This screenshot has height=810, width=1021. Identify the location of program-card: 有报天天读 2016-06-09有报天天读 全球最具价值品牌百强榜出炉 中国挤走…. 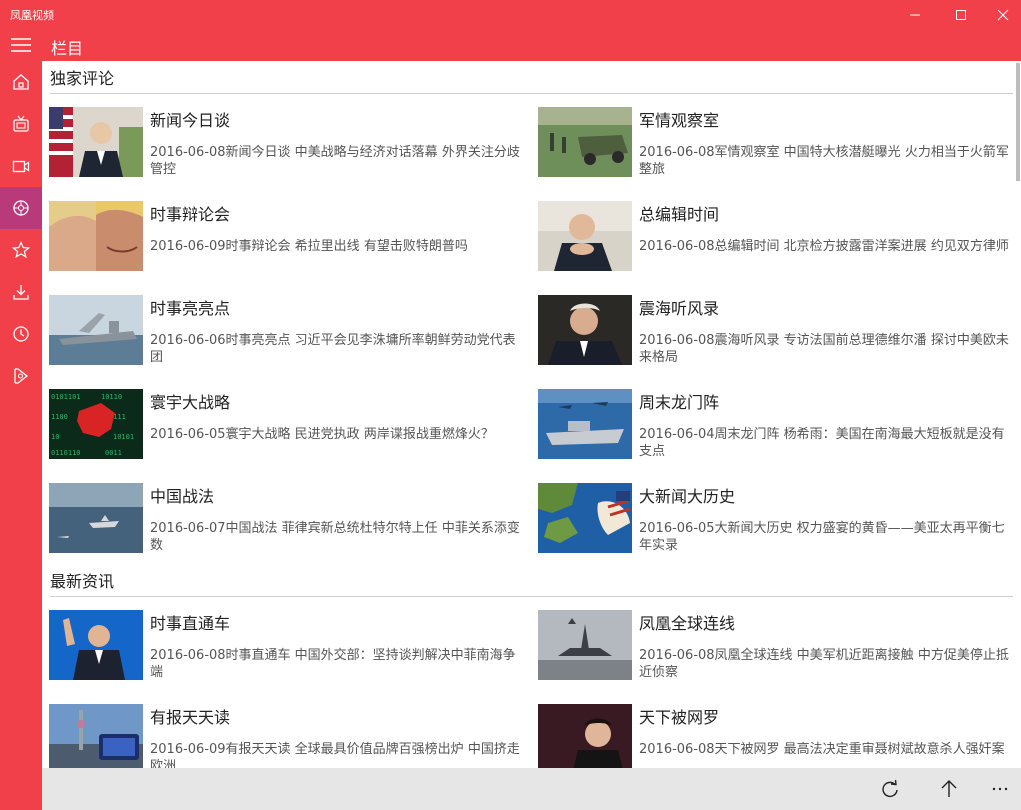
(289, 736).